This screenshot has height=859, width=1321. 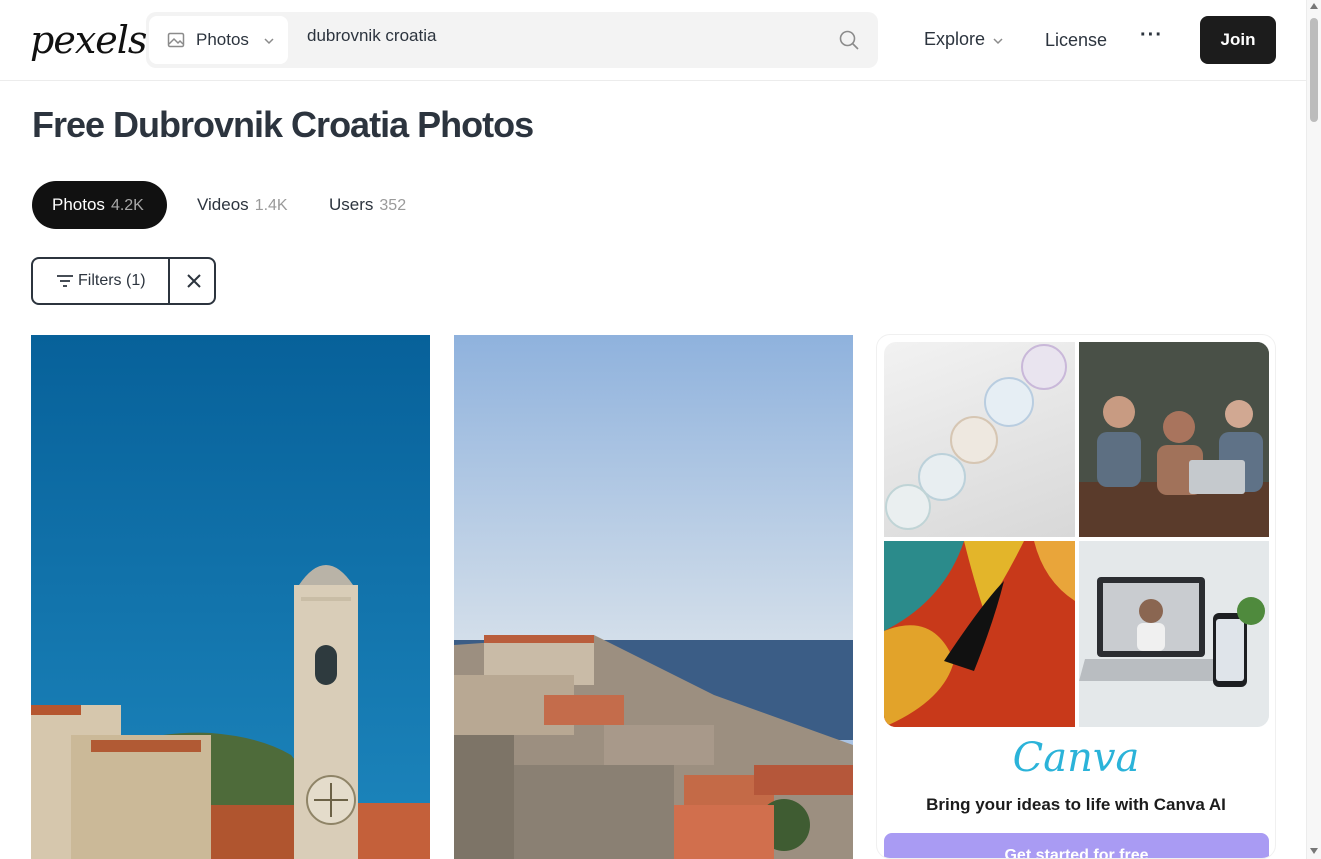 What do you see at coordinates (955, 39) in the screenshot?
I see `nav-explore-label: Explore` at bounding box center [955, 39].